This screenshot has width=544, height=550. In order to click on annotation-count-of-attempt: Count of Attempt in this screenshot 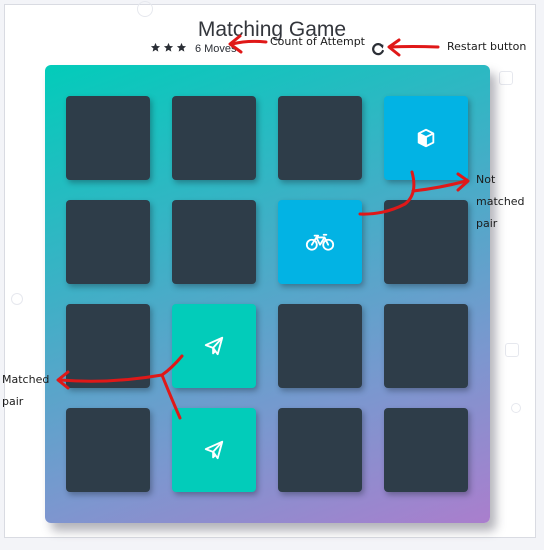, I will do `click(317, 41)`.